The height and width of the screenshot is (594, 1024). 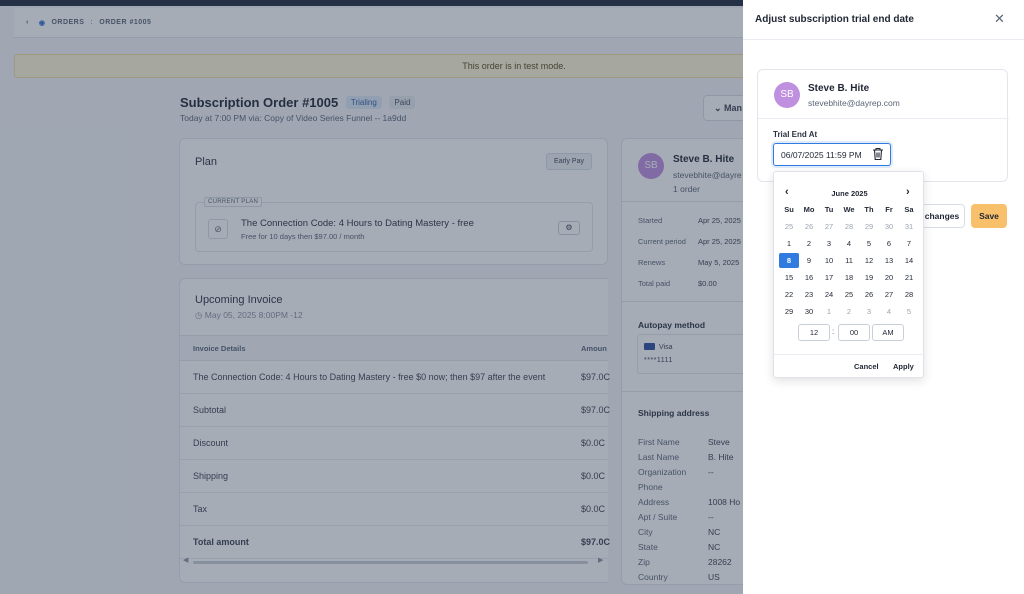 I want to click on minute-input: 00, so click(x=854, y=332).